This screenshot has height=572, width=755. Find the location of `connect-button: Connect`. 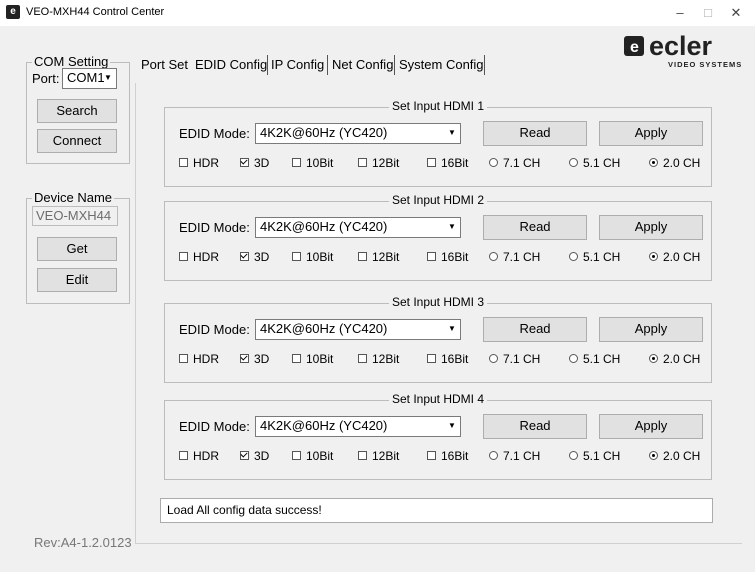

connect-button: Connect is located at coordinates (77, 141).